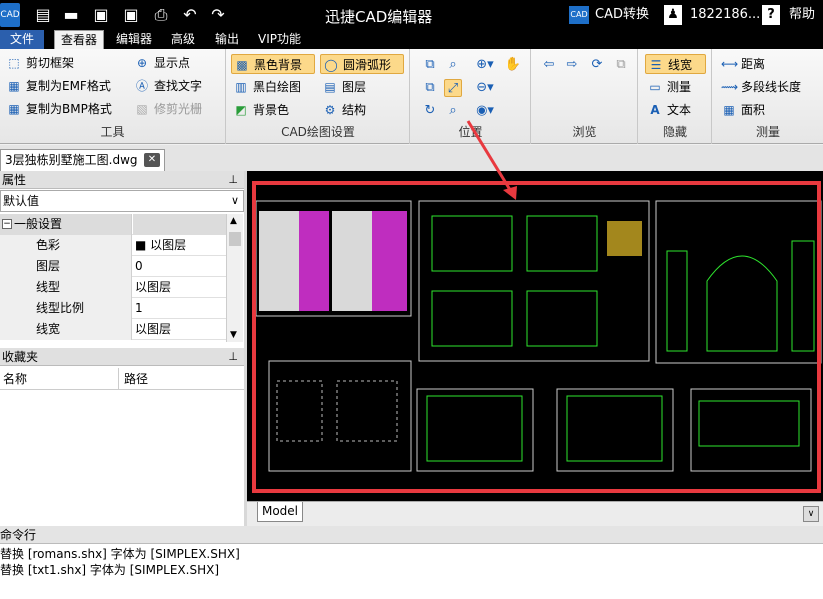  What do you see at coordinates (673, 15) in the screenshot?
I see `user-avatar-icon: ♟` at bounding box center [673, 15].